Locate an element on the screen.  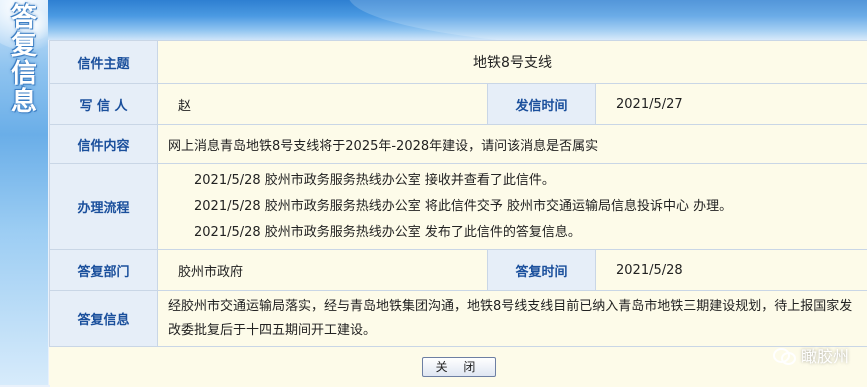
close-button: 关 闭 is located at coordinates (459, 367).